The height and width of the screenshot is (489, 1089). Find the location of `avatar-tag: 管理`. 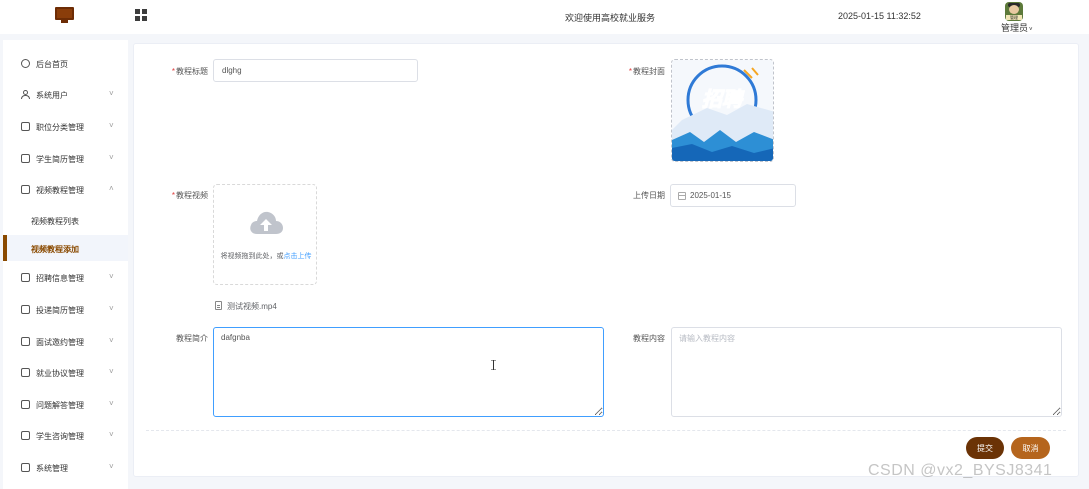

avatar-tag: 管理 is located at coordinates (1014, 17).